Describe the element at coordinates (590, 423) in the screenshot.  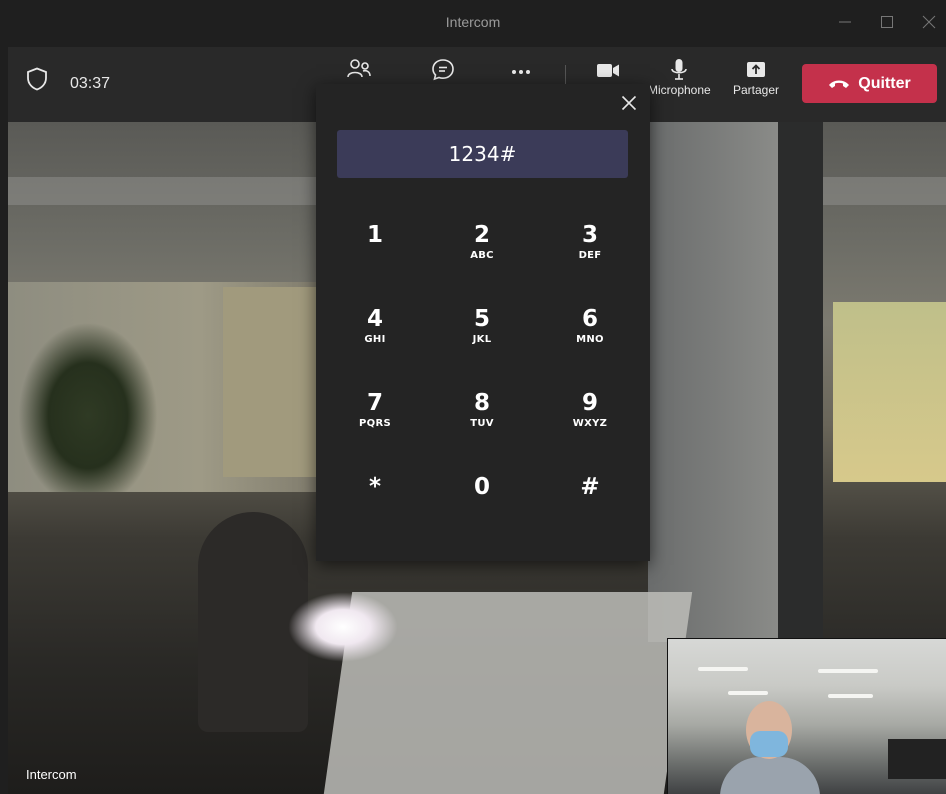
I see `dial-key-letters: WXYZ` at that location.